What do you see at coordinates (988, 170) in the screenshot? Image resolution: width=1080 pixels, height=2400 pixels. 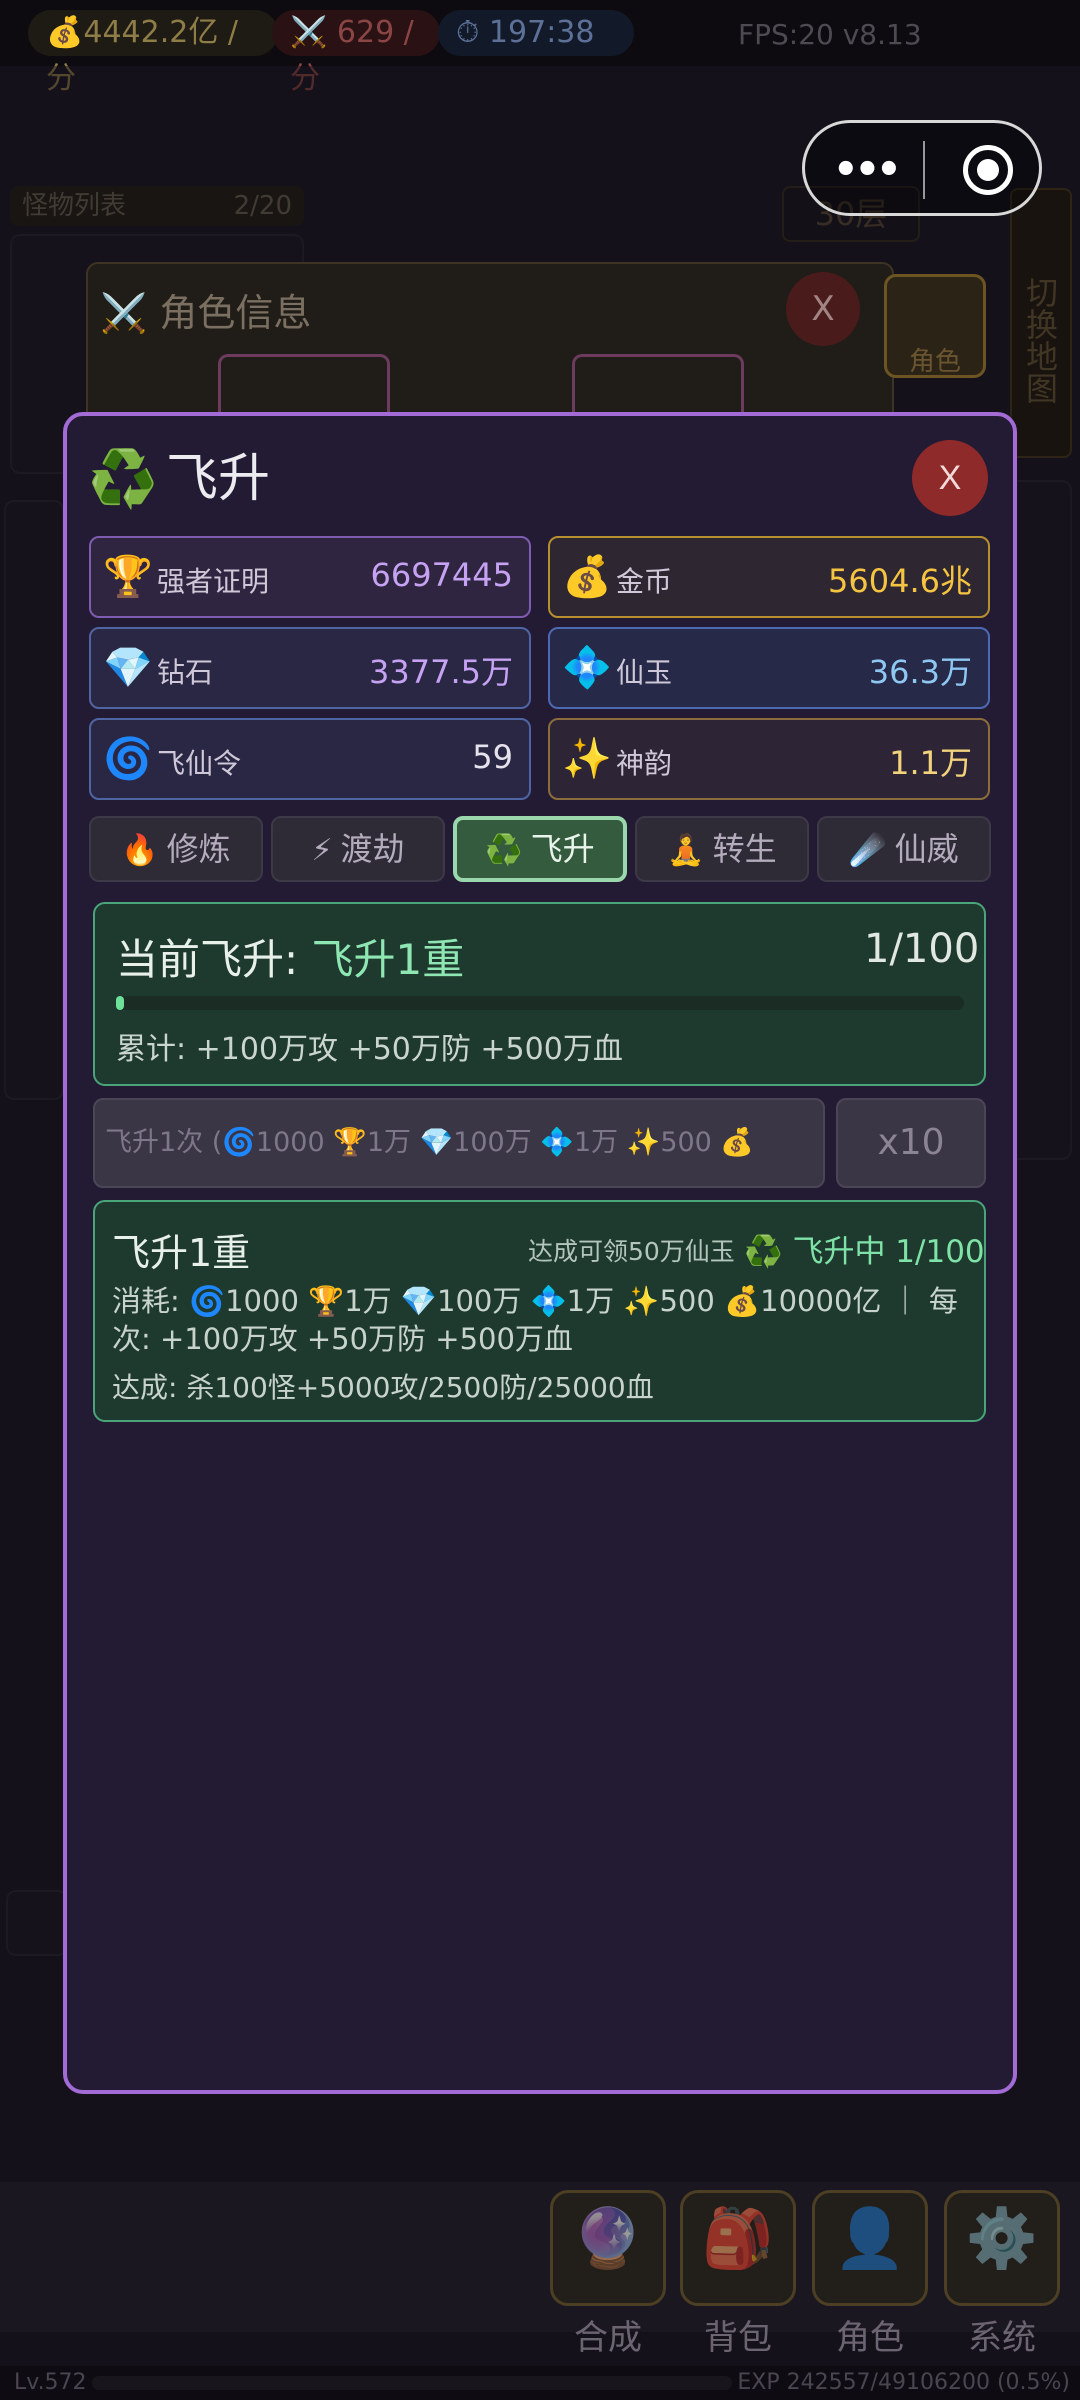 I see `close-miniprogram-icon` at bounding box center [988, 170].